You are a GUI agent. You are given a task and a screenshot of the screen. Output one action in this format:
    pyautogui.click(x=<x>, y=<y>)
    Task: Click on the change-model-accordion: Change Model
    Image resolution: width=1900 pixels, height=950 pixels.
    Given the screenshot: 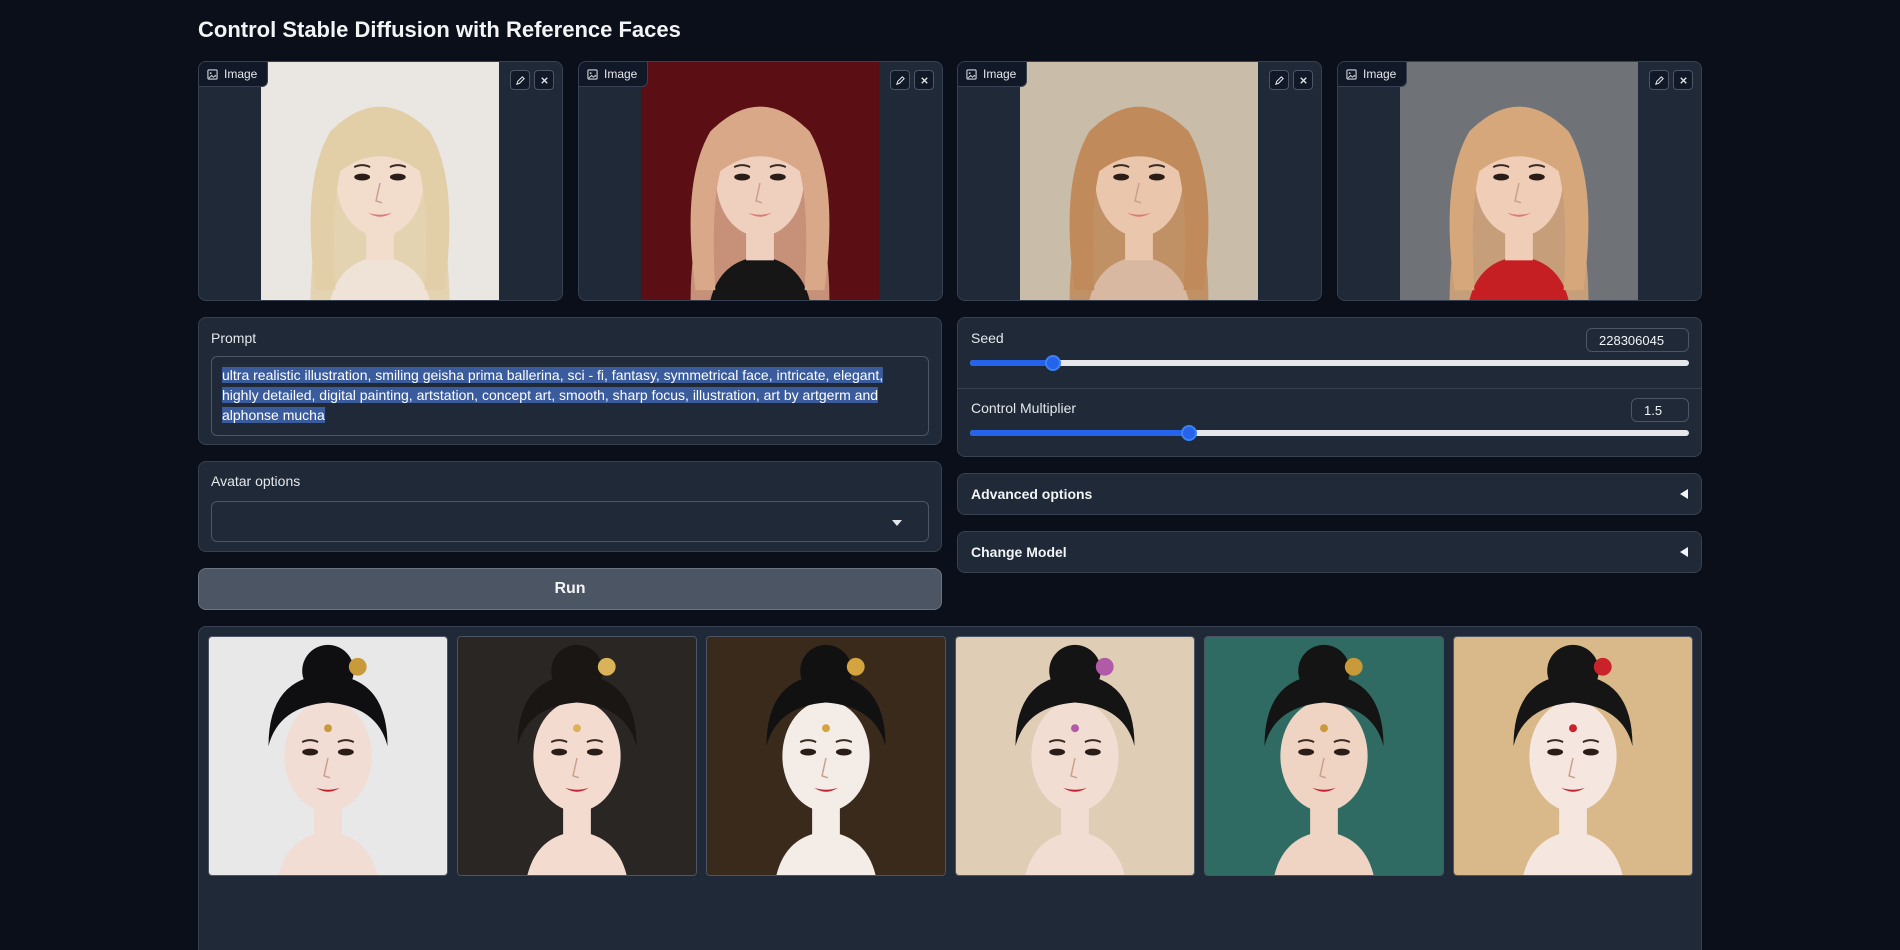 What is the action you would take?
    pyautogui.click(x=1329, y=552)
    